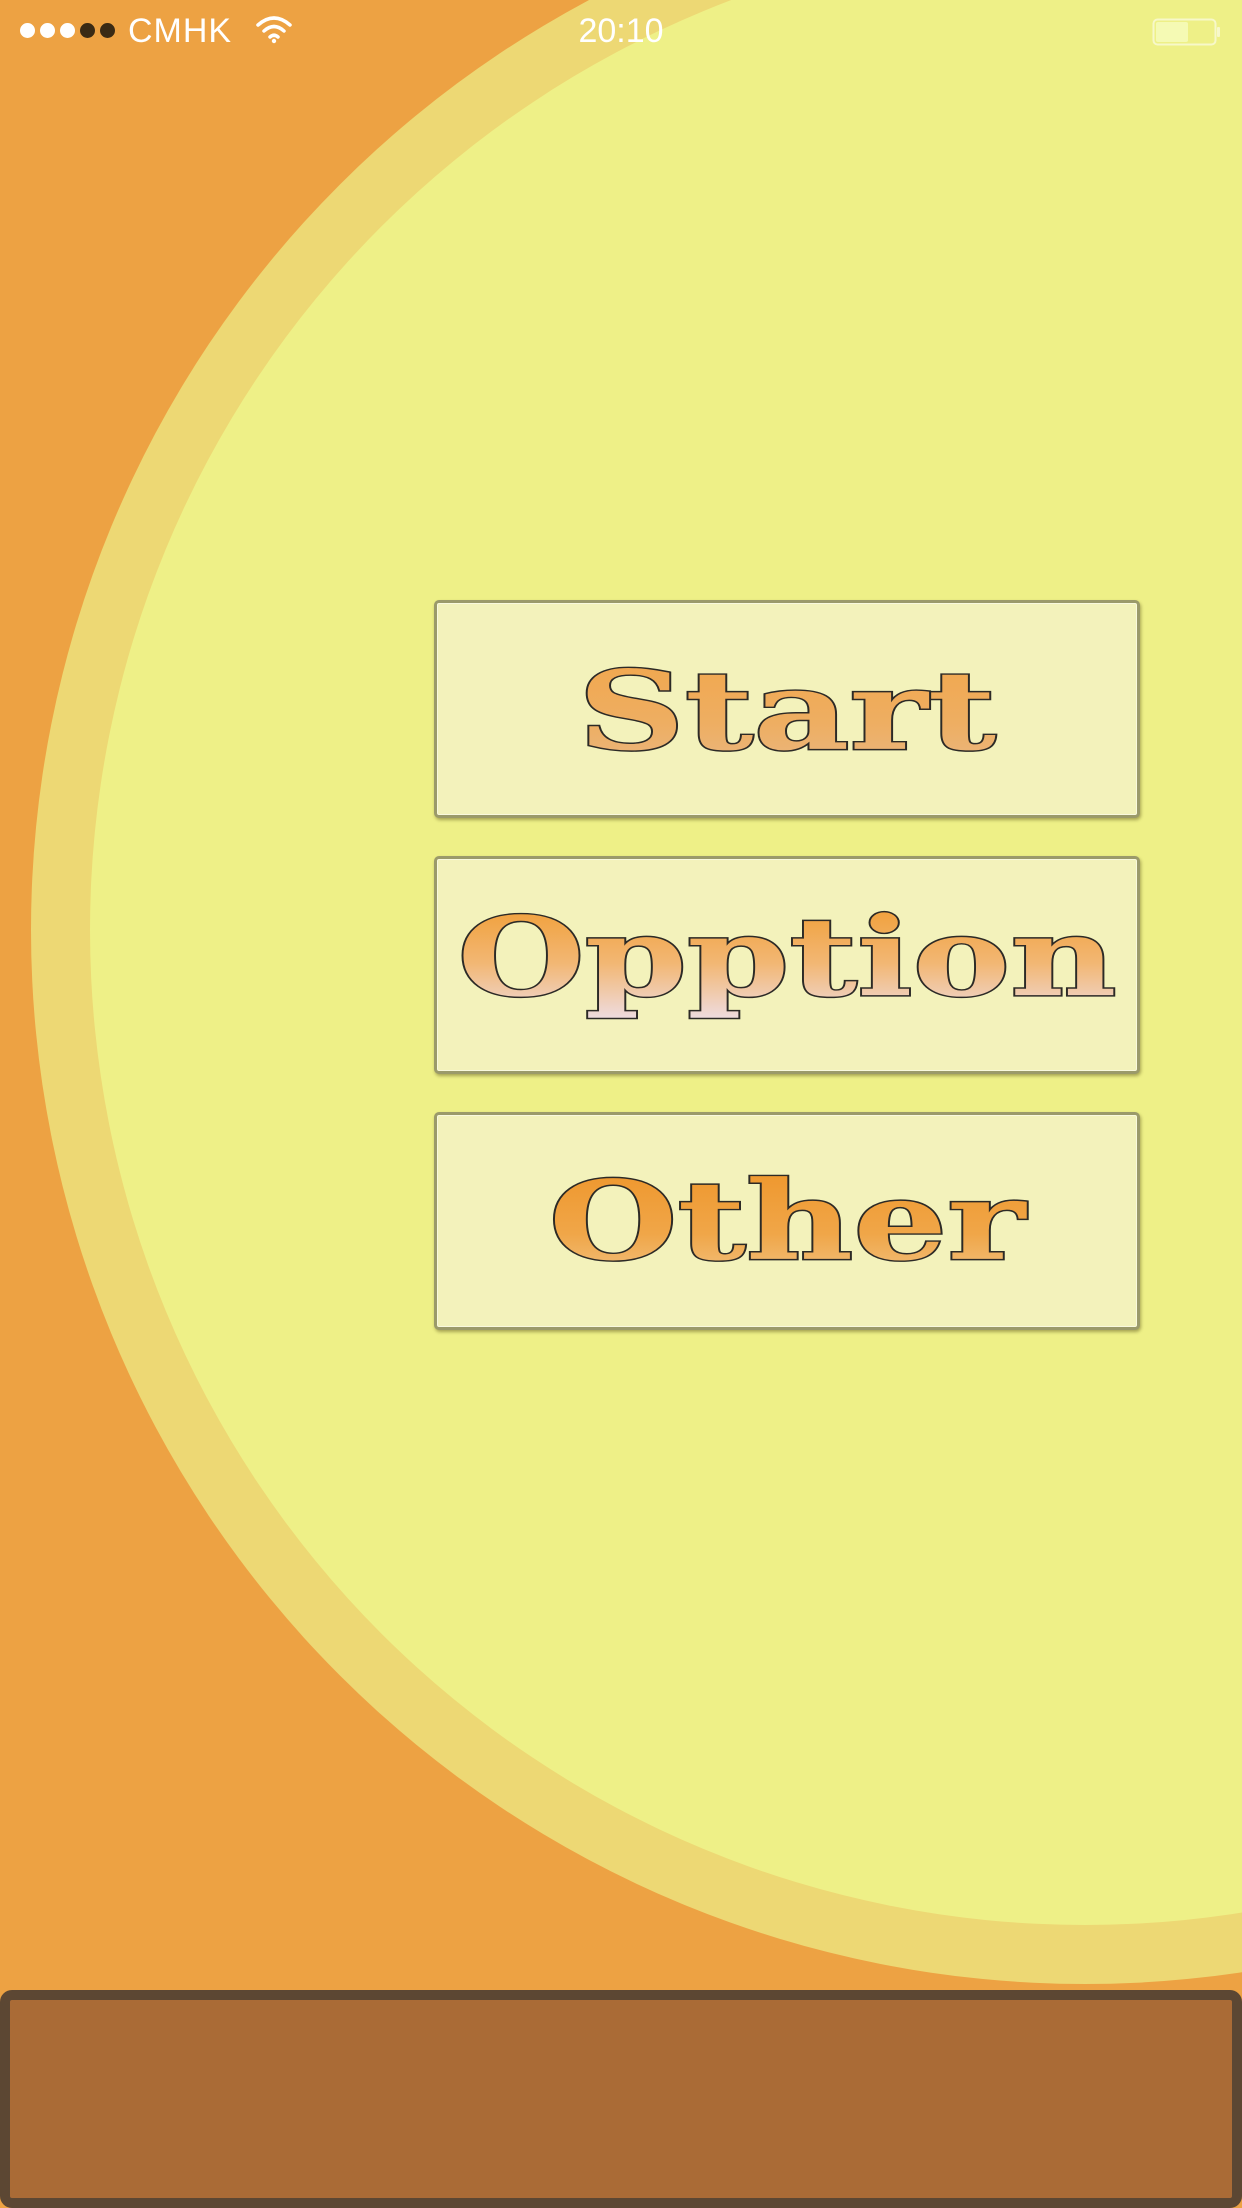 The height and width of the screenshot is (2208, 1242). I want to click on option-button-graphic: Opption, so click(787, 957).